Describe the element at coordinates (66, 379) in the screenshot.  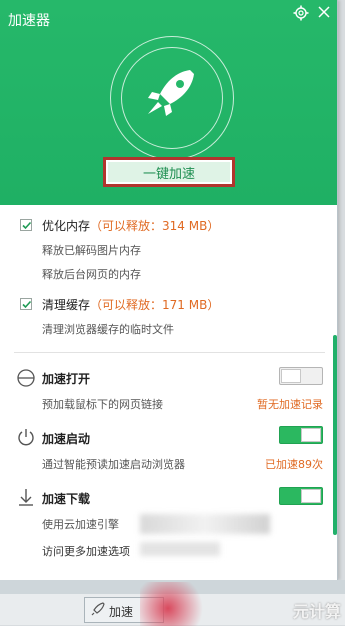
I see `accelerate-open-title: 加速打开` at that location.